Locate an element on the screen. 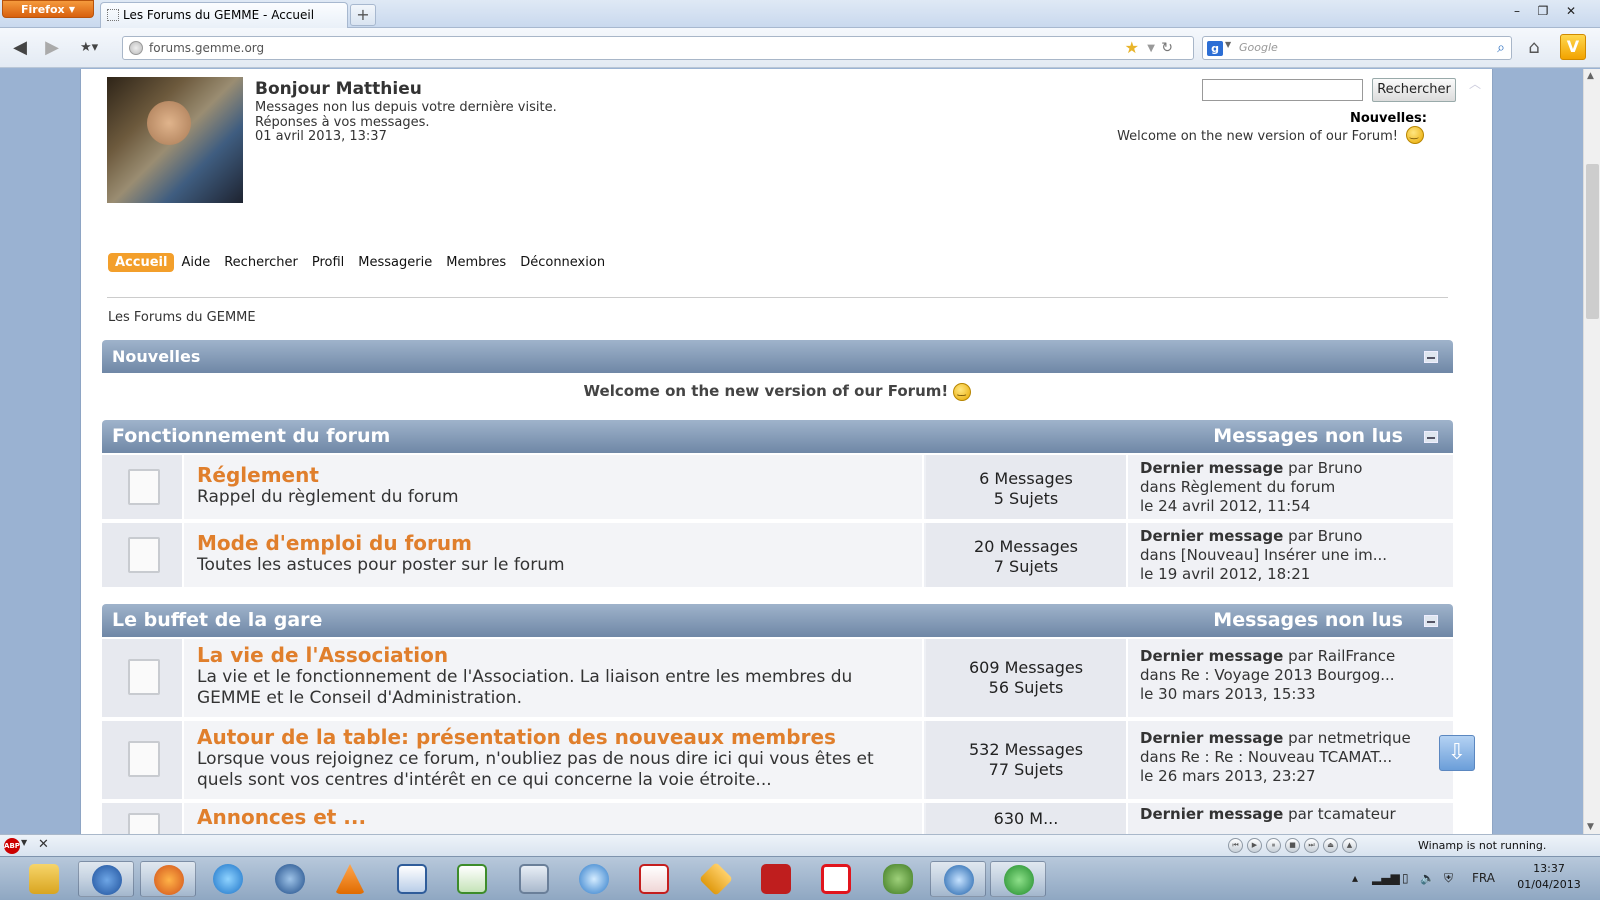  eject-icon: ⏏ is located at coordinates (1330, 845).